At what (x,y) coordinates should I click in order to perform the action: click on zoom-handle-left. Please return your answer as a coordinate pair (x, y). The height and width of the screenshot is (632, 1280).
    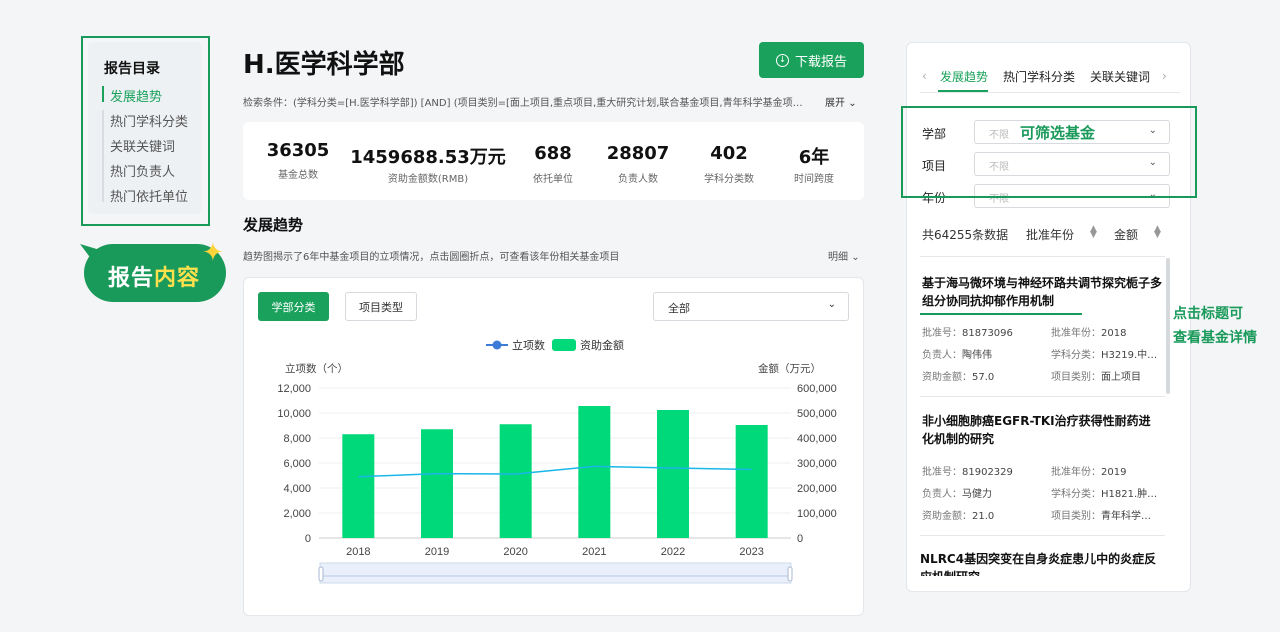
    Looking at the image, I should click on (321, 574).